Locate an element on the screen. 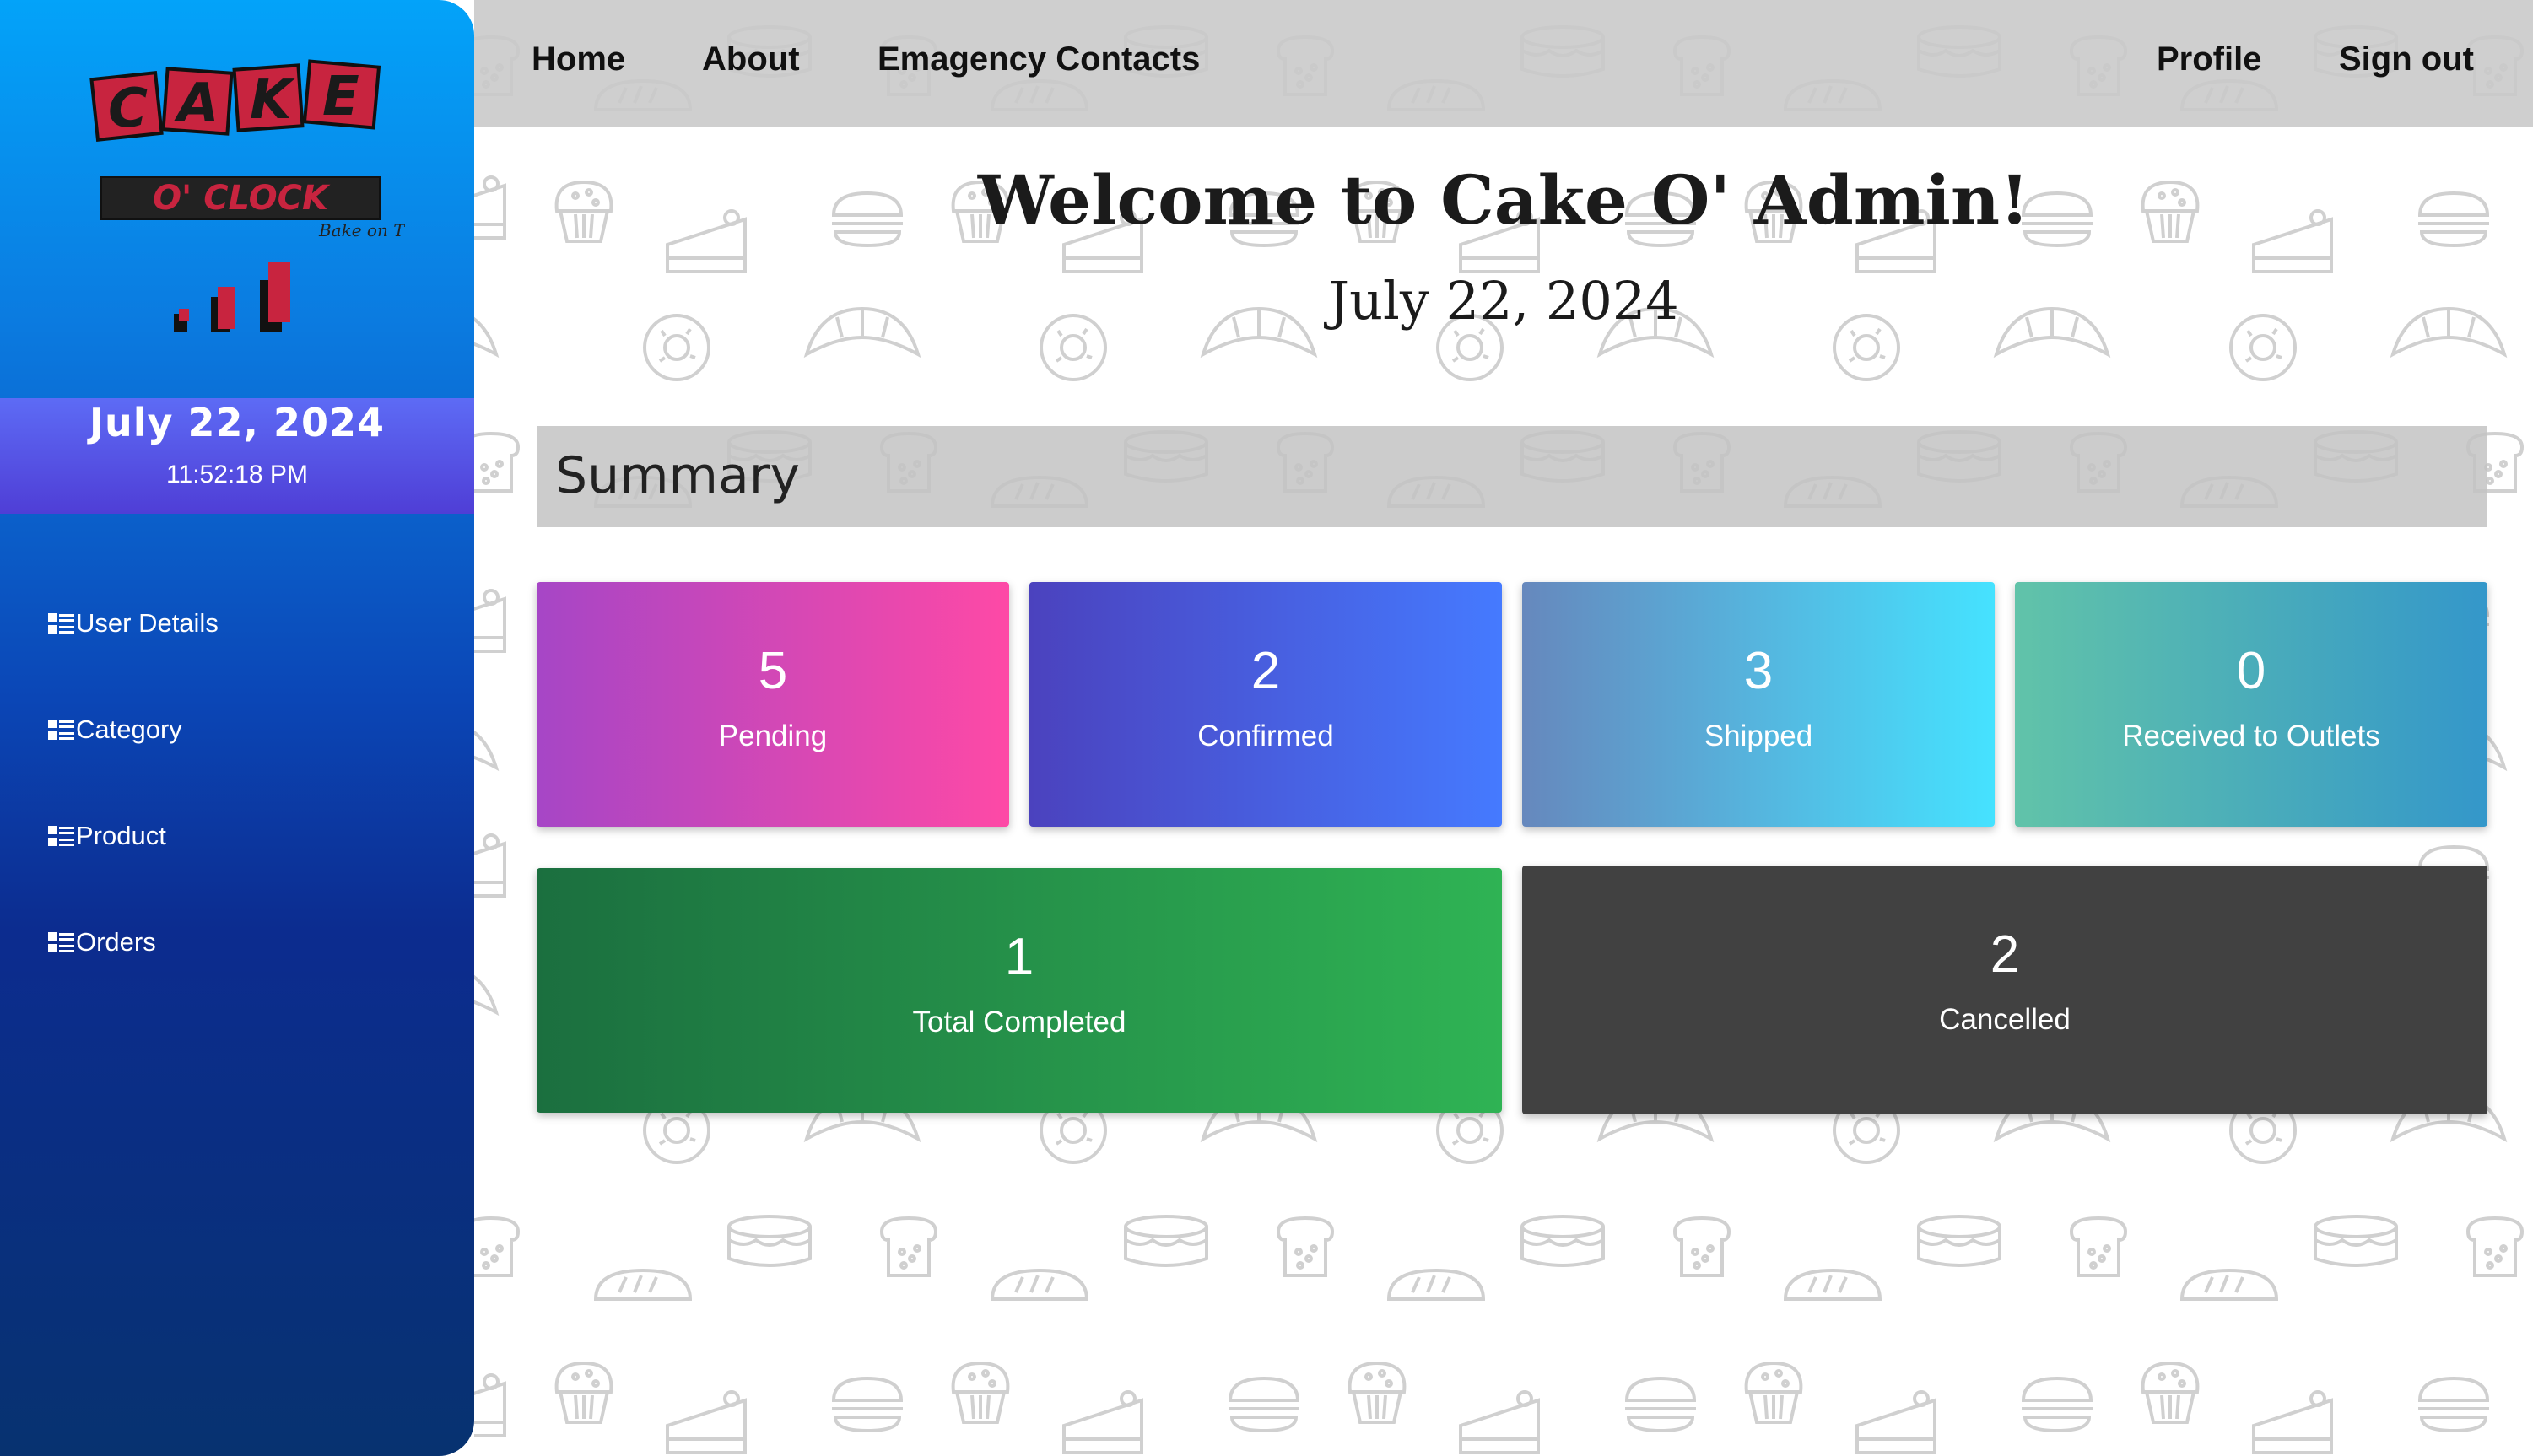 The width and height of the screenshot is (2533, 1456). sidebar-item-category: Category is located at coordinates (133, 730).